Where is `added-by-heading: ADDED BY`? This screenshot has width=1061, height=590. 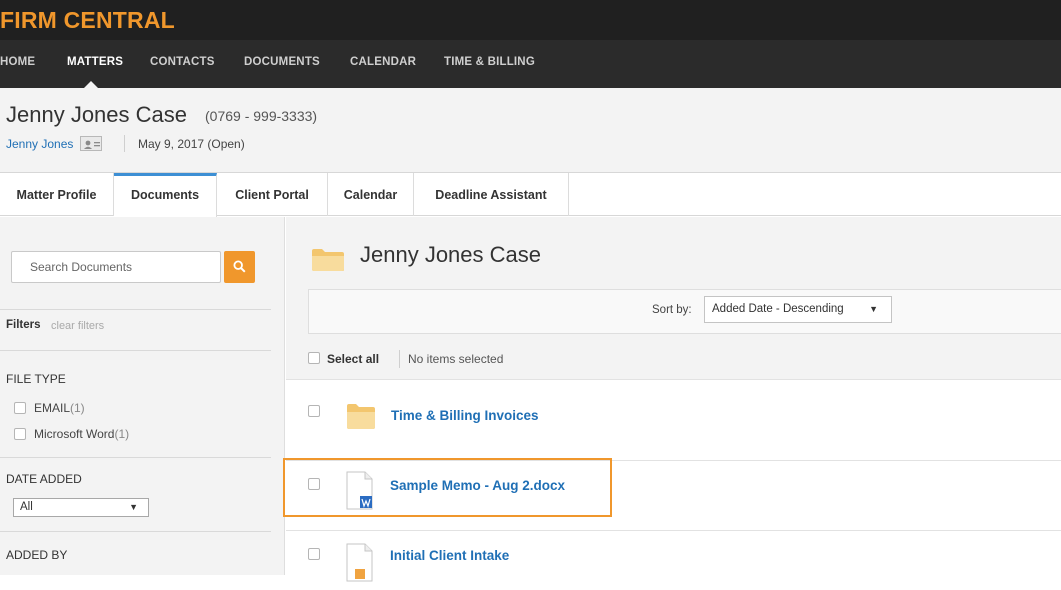 added-by-heading: ADDED BY is located at coordinates (37, 555).